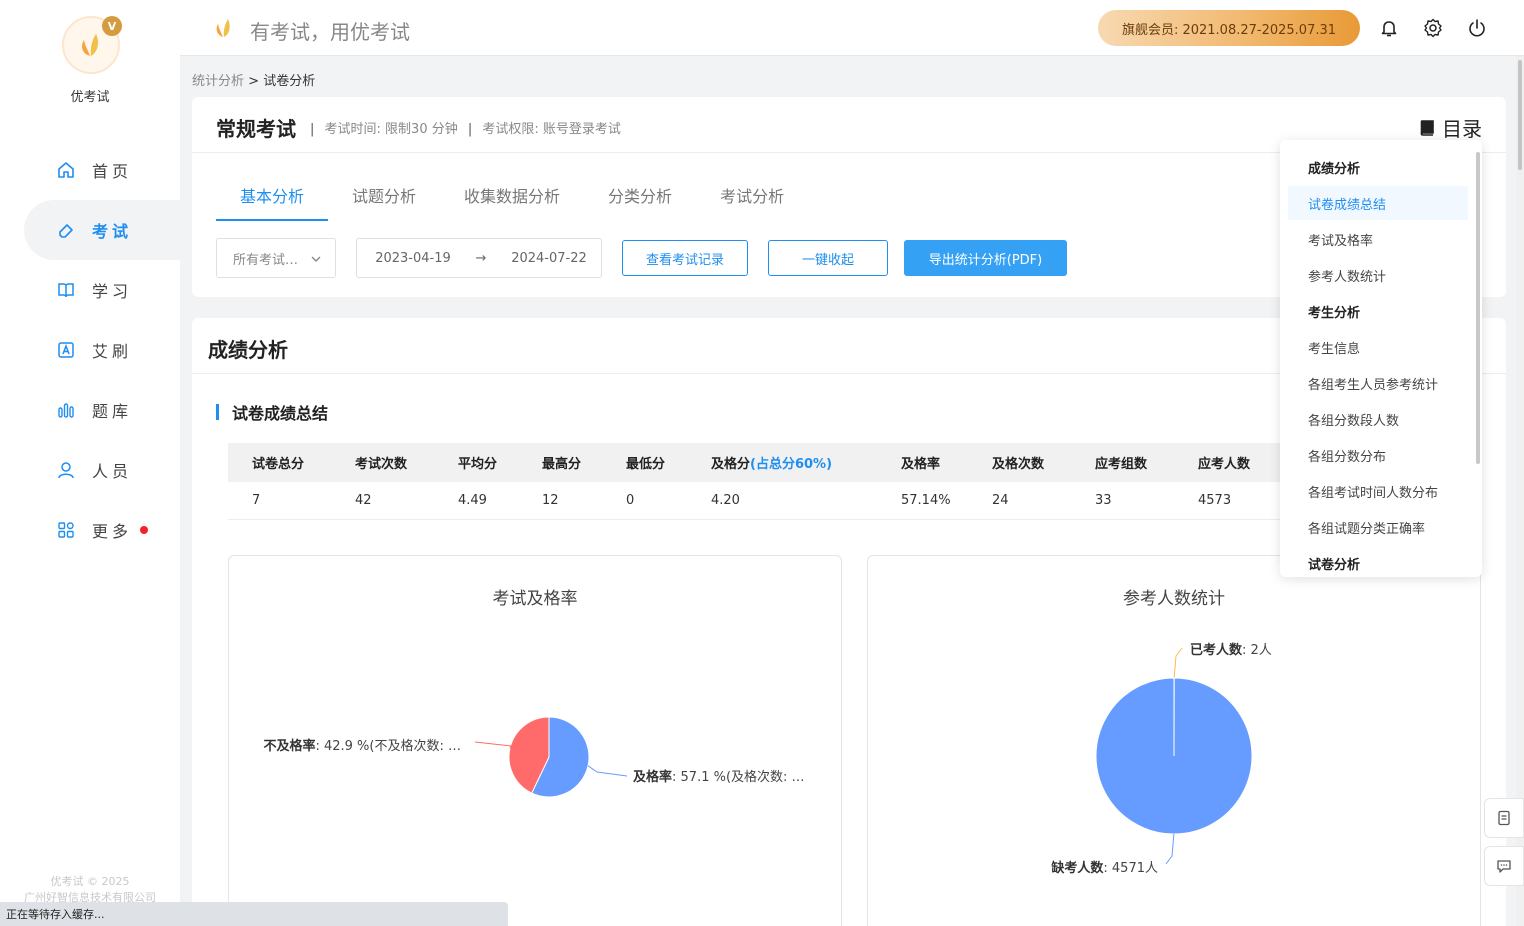  Describe the element at coordinates (66, 290) in the screenshot. I see `book-icon` at that location.